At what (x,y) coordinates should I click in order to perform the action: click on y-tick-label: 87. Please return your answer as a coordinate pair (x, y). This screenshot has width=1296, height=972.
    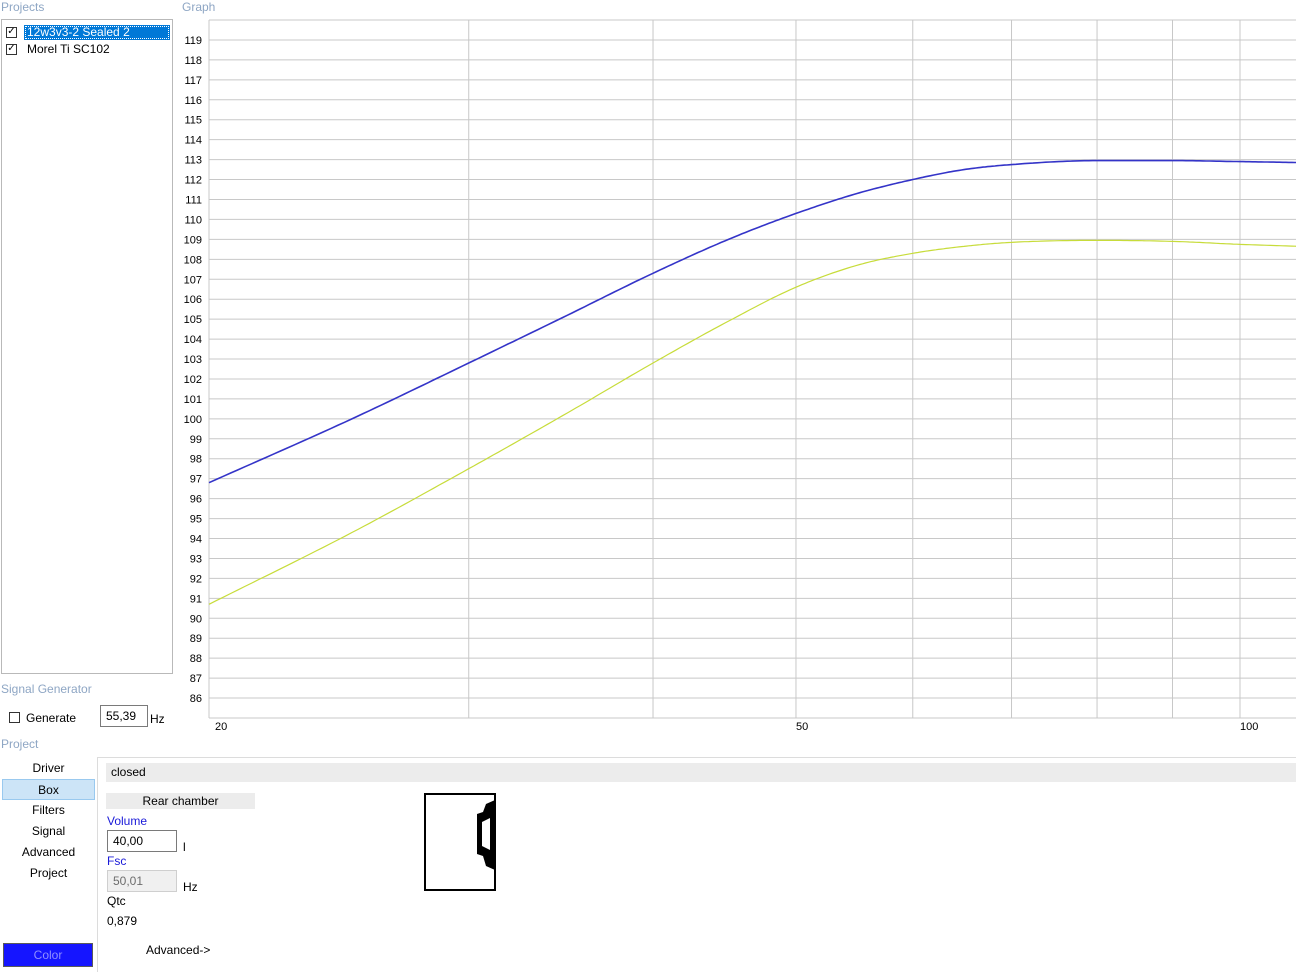
    Looking at the image, I should click on (196, 679).